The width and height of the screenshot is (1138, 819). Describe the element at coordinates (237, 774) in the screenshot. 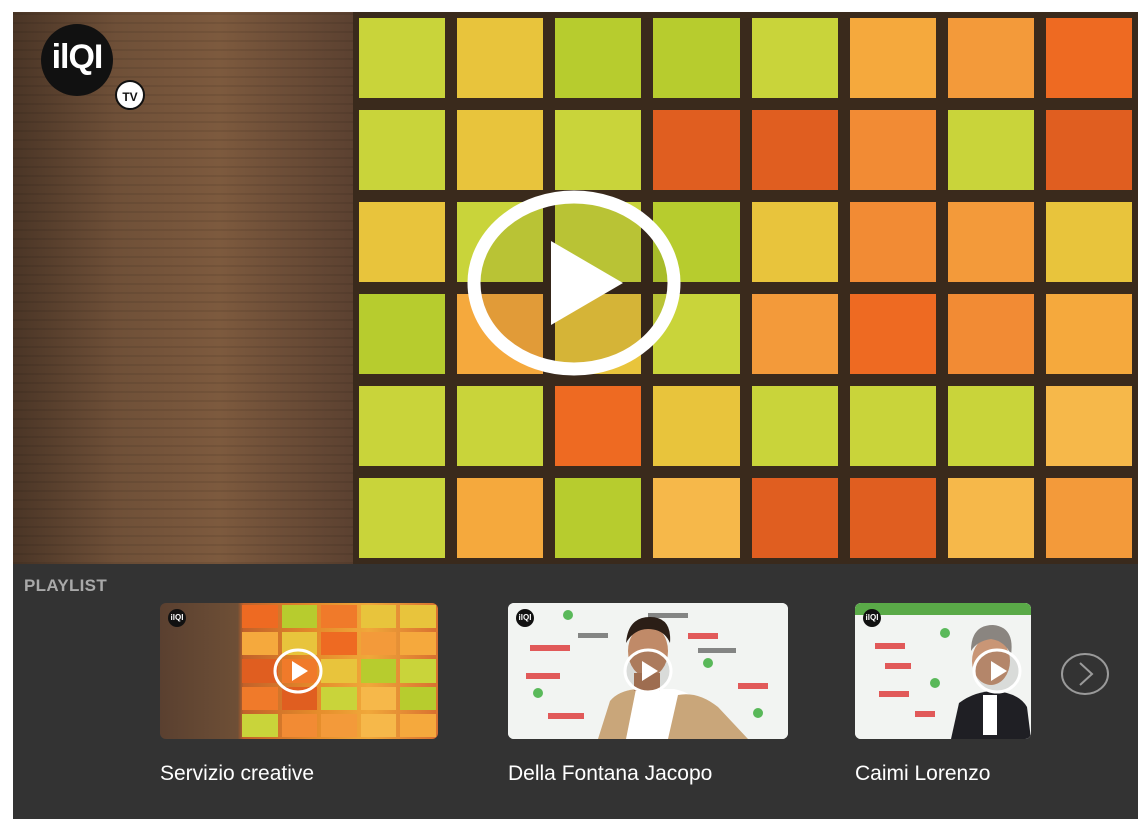

I see `playlist-item-title: Servizio creative` at that location.